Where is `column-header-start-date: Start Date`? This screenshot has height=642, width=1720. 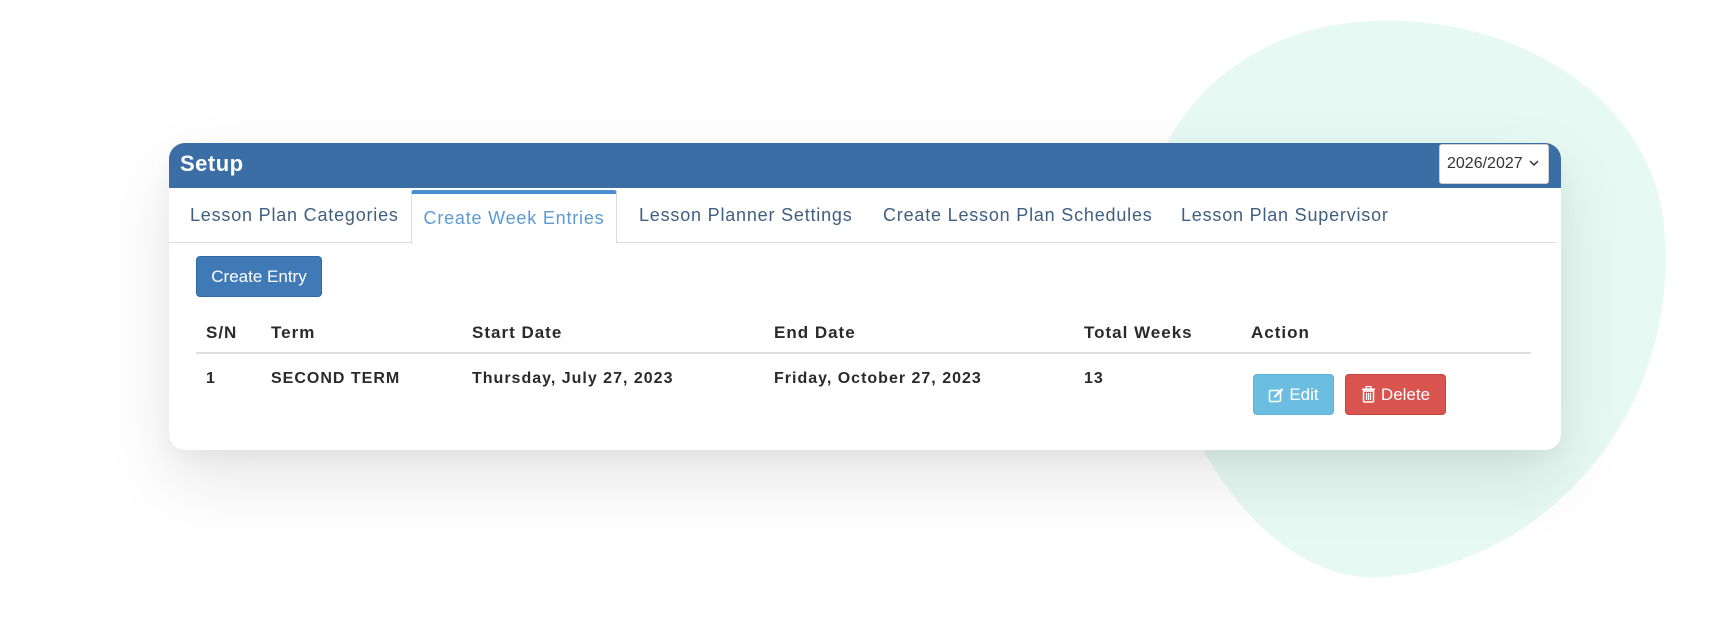
column-header-start-date: Start Date is located at coordinates (517, 332).